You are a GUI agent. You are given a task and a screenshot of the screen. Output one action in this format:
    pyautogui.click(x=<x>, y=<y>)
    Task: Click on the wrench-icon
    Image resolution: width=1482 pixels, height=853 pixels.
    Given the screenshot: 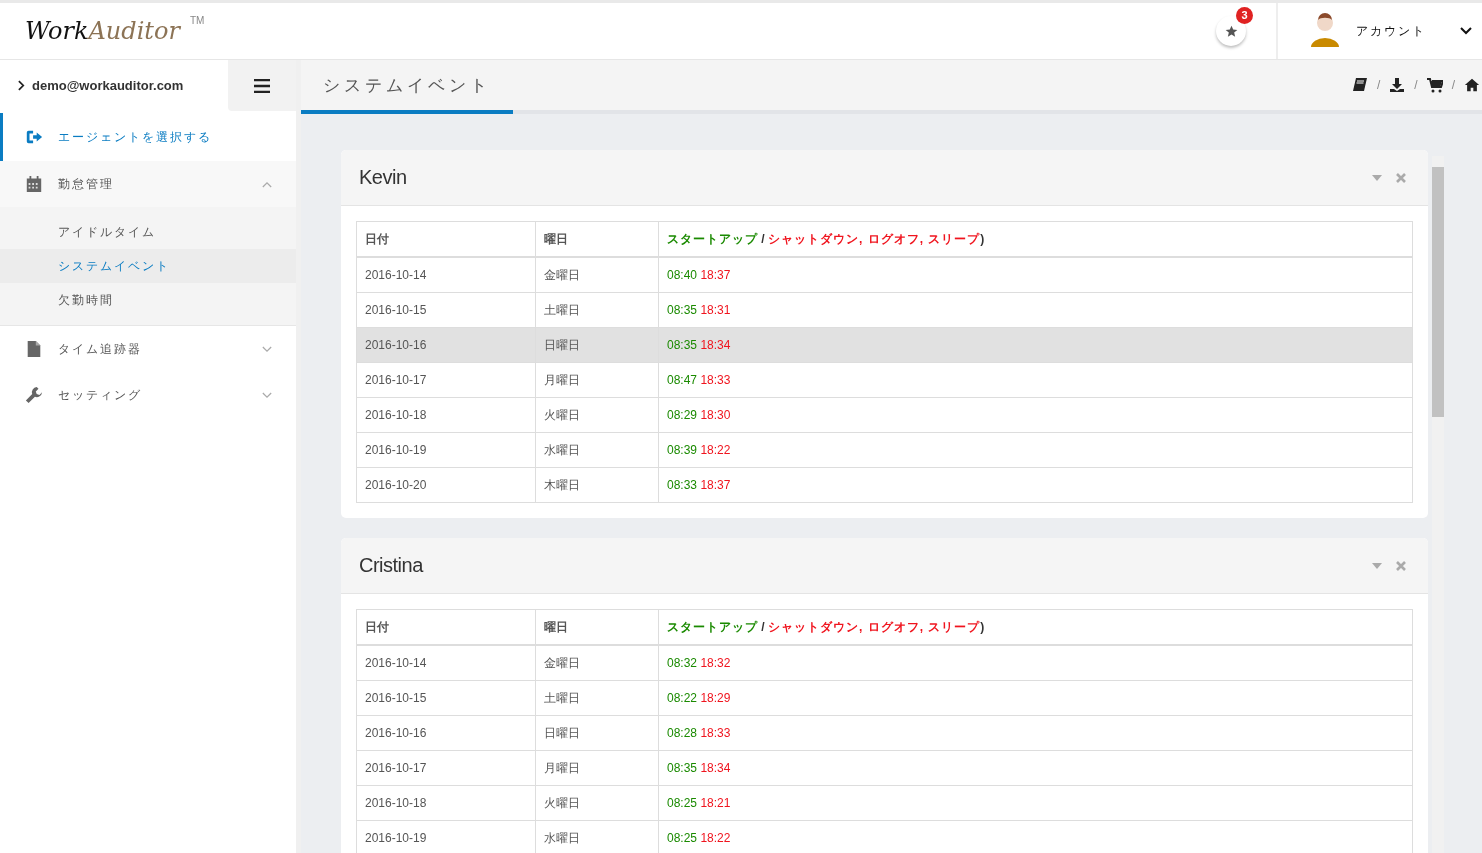 What is the action you would take?
    pyautogui.click(x=34, y=395)
    